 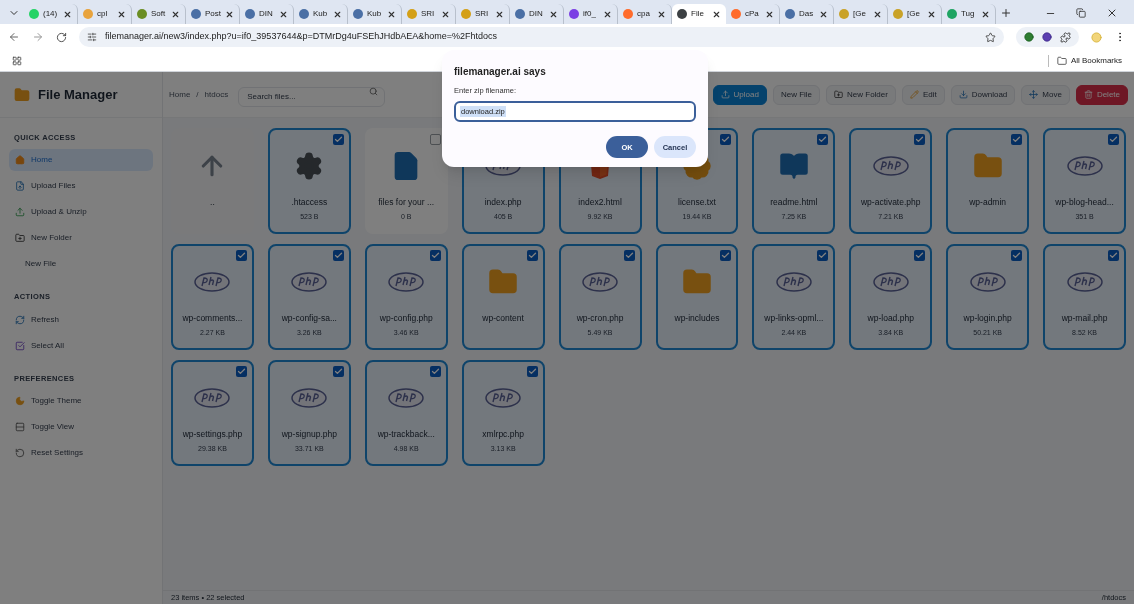 What do you see at coordinates (20, 238) in the screenshot?
I see `folder-plus-icon` at bounding box center [20, 238].